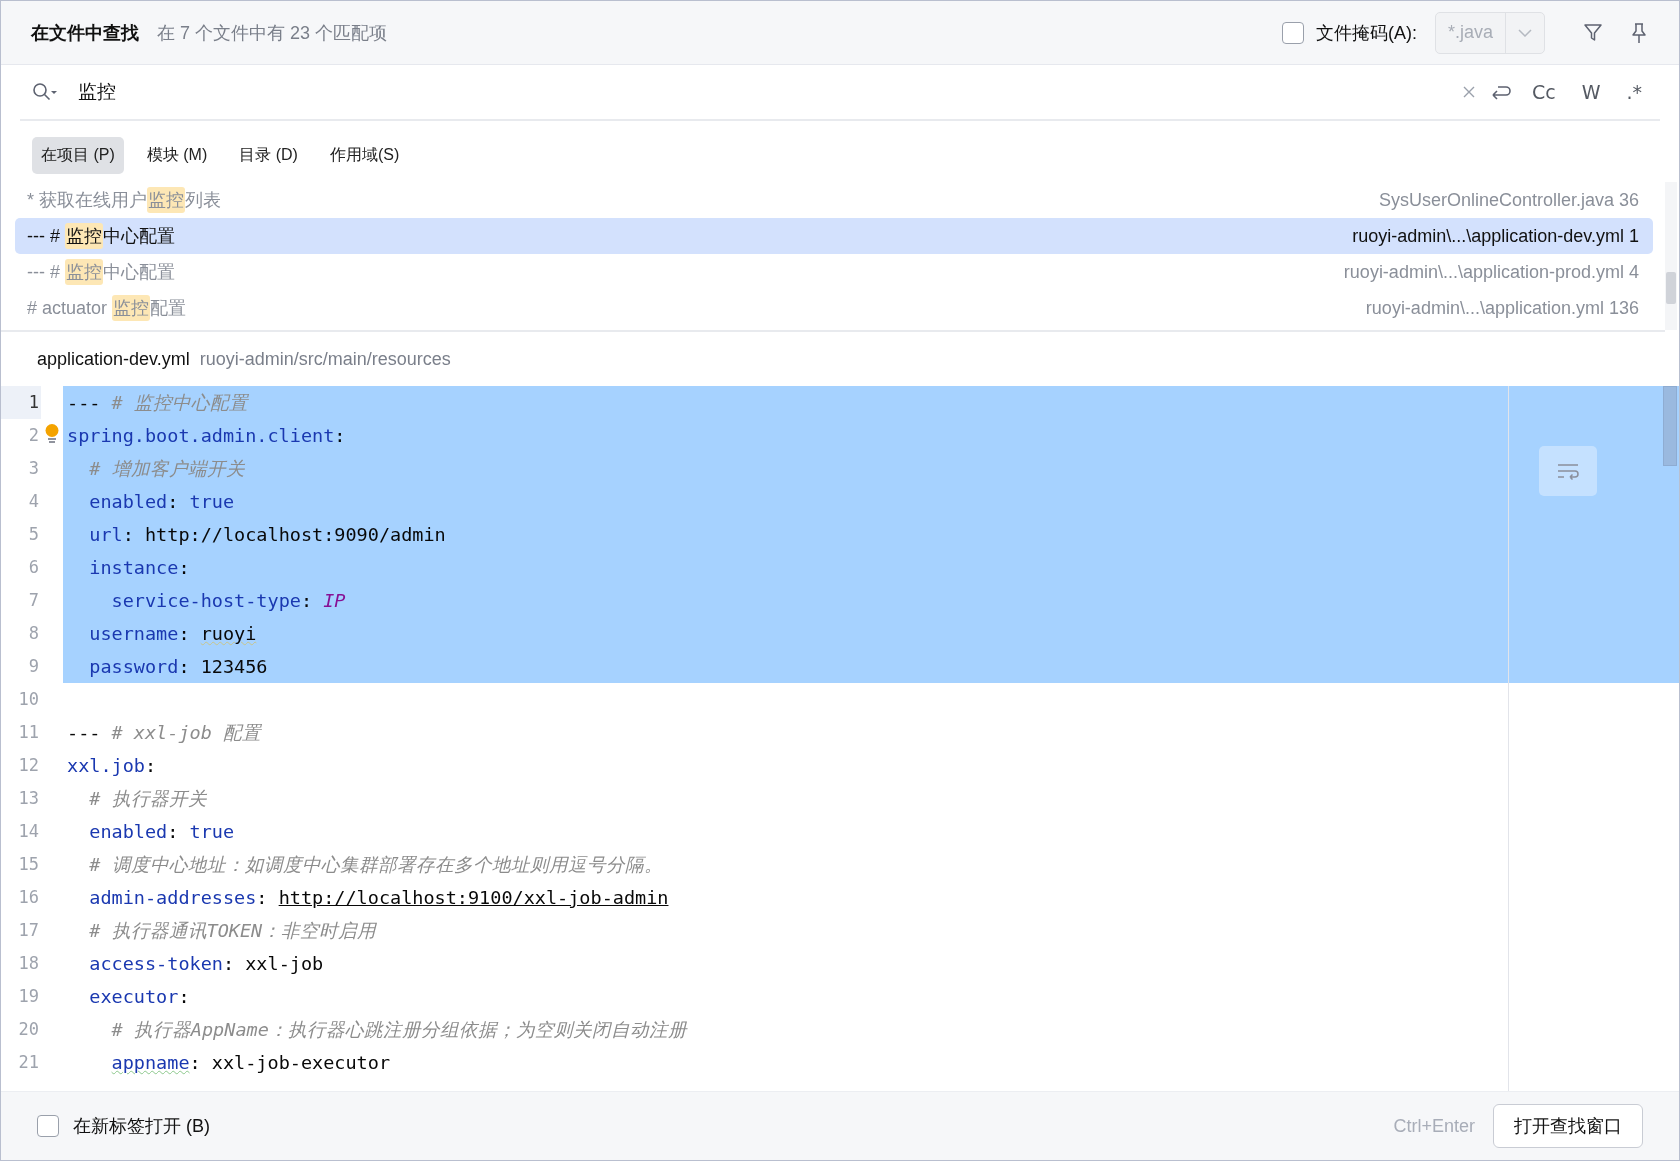 The height and width of the screenshot is (1161, 1680). Describe the element at coordinates (376, 865) in the screenshot. I see `code-line: # 调度中心地址：如调度中心集群部署存在多个地址则用逗号分隔。` at that location.